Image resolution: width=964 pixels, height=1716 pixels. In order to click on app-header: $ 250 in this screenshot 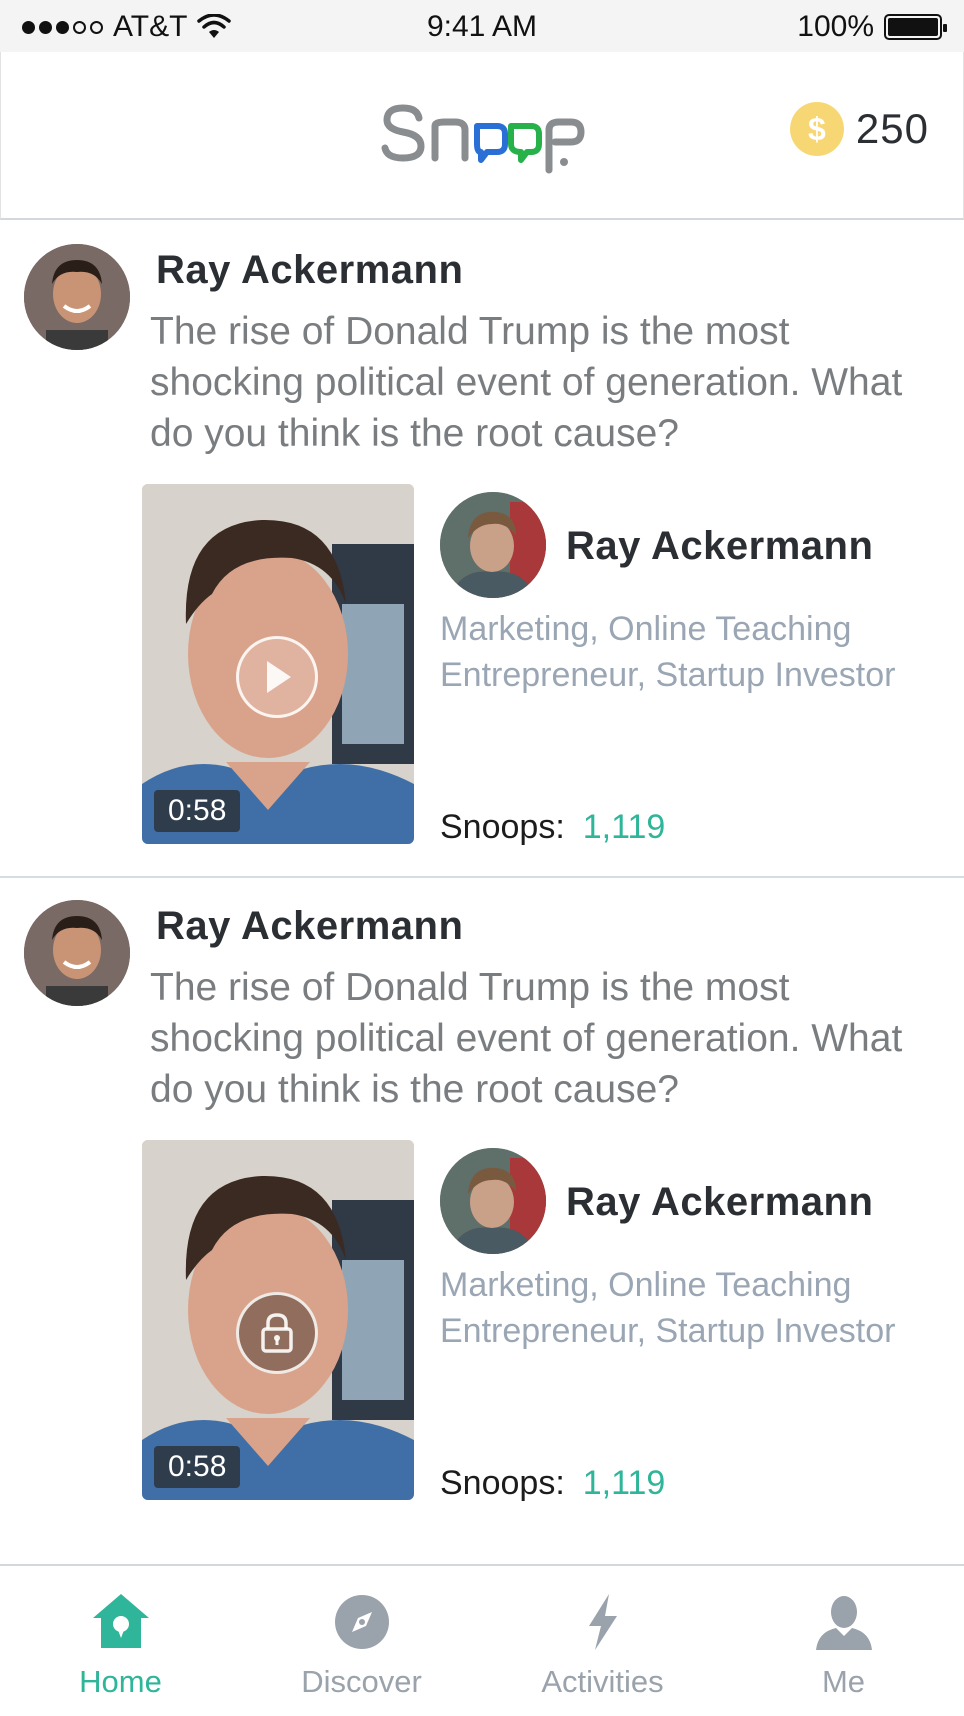, I will do `click(482, 136)`.